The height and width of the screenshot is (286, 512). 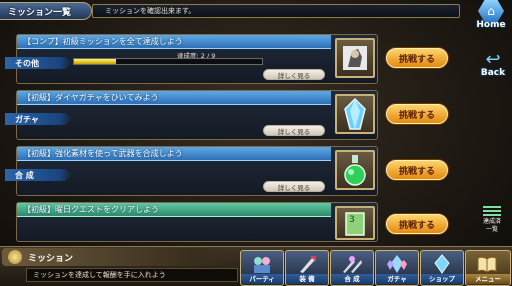 I want to click on nav-label: 装 備, so click(x=307, y=279).